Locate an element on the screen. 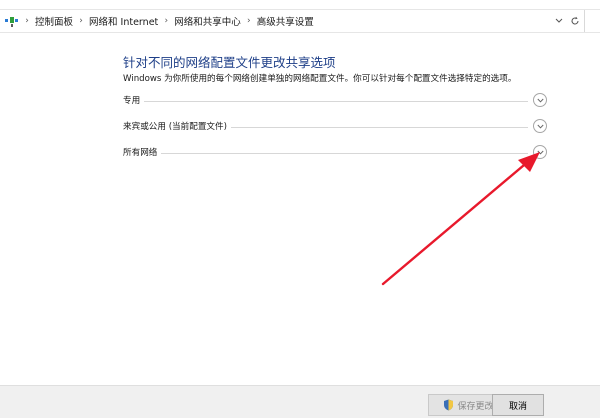 This screenshot has height=418, width=600. expand-private-button is located at coordinates (540, 100).